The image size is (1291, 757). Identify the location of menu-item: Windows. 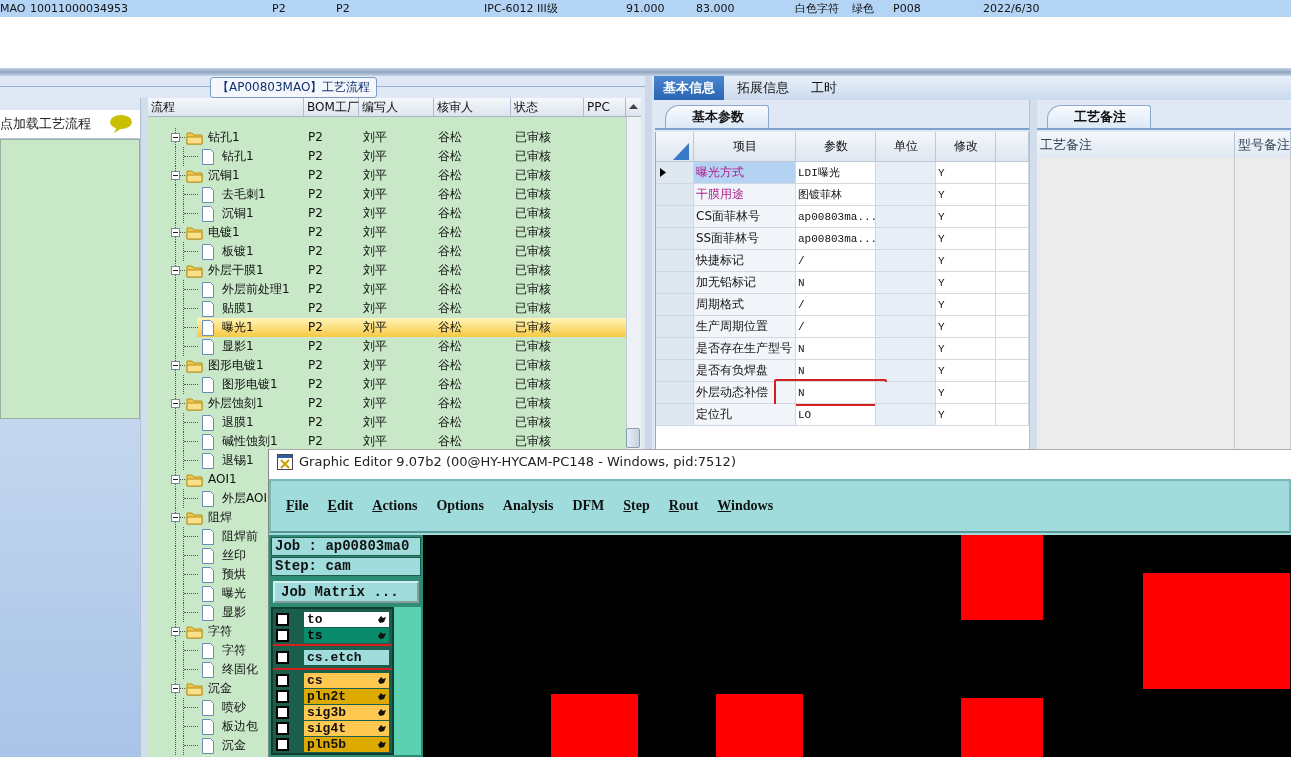
(745, 506).